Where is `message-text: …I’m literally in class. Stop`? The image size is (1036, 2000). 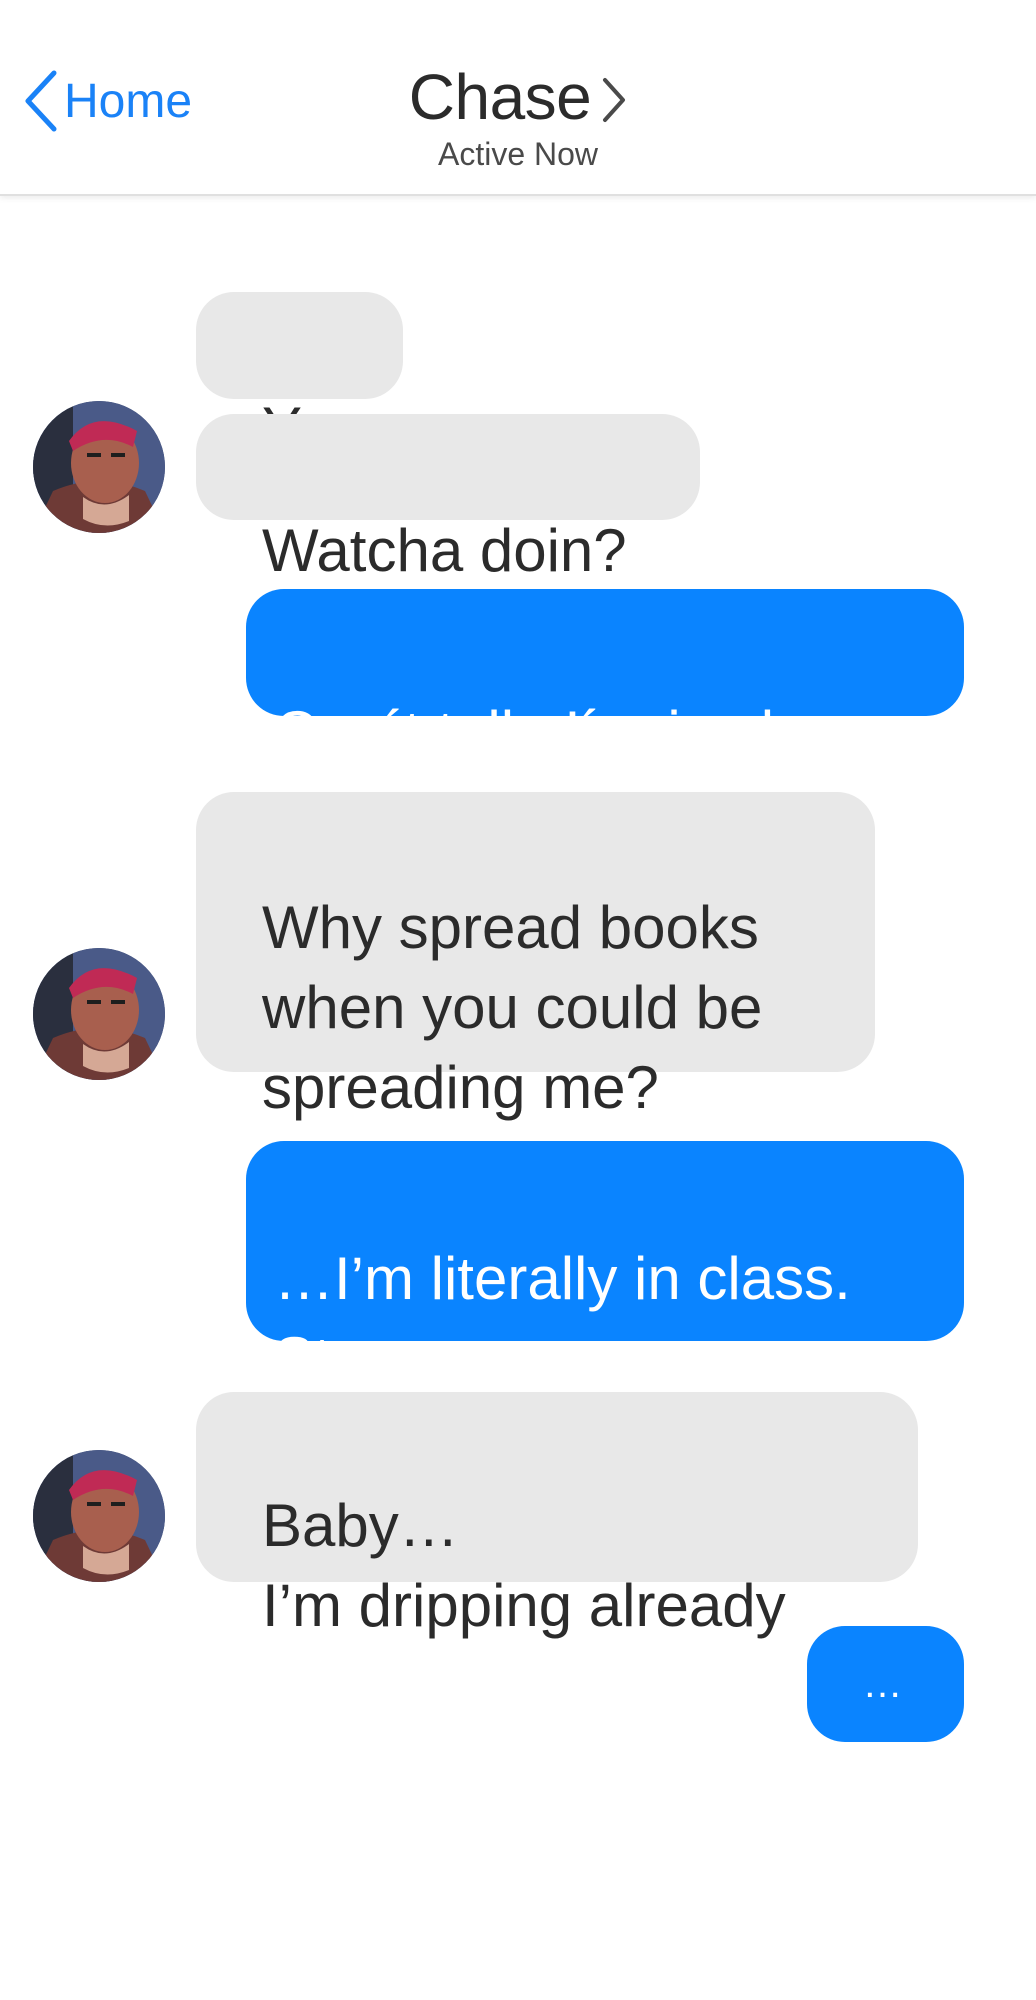 message-text: …I’m literally in class. Stop is located at coordinates (562, 1318).